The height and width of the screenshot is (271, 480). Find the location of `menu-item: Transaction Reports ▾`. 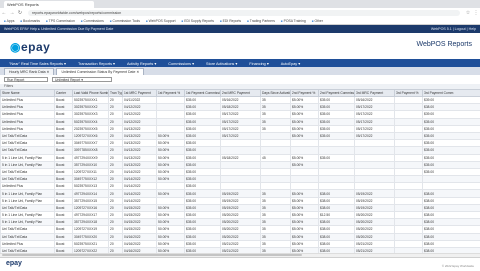

menu-item: Transaction Reports ▾ is located at coordinates (96, 63).